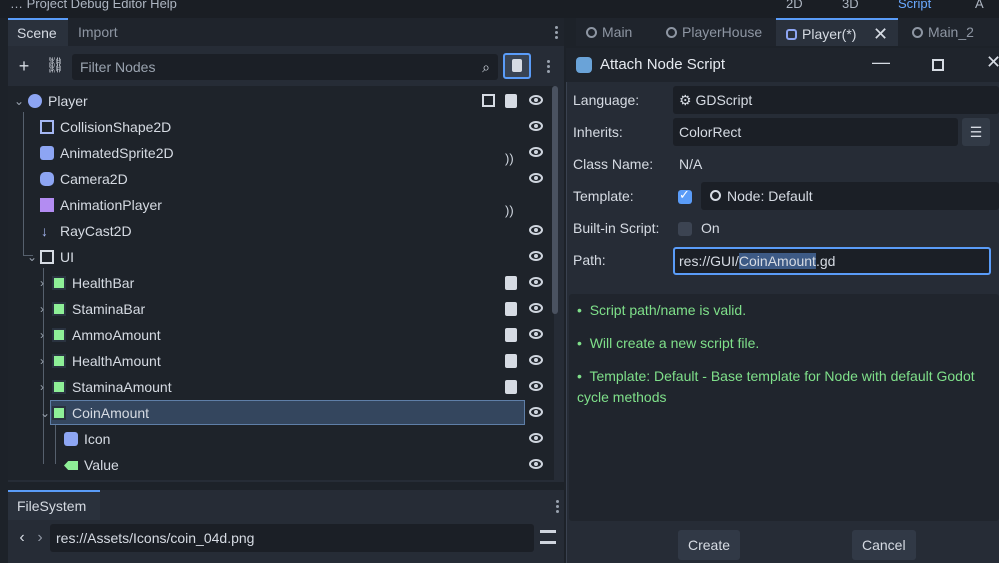  I want to click on group-icon, so click(488, 100).